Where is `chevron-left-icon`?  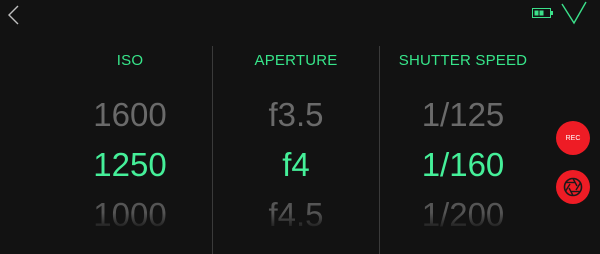
chevron-left-icon is located at coordinates (13, 15).